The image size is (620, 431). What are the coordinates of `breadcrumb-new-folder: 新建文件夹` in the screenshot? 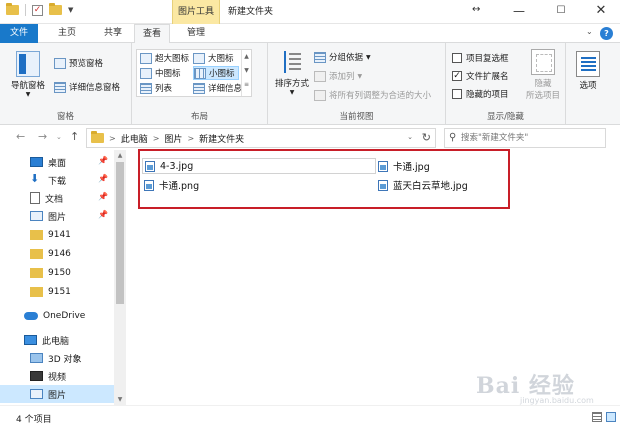 It's located at (221, 138).